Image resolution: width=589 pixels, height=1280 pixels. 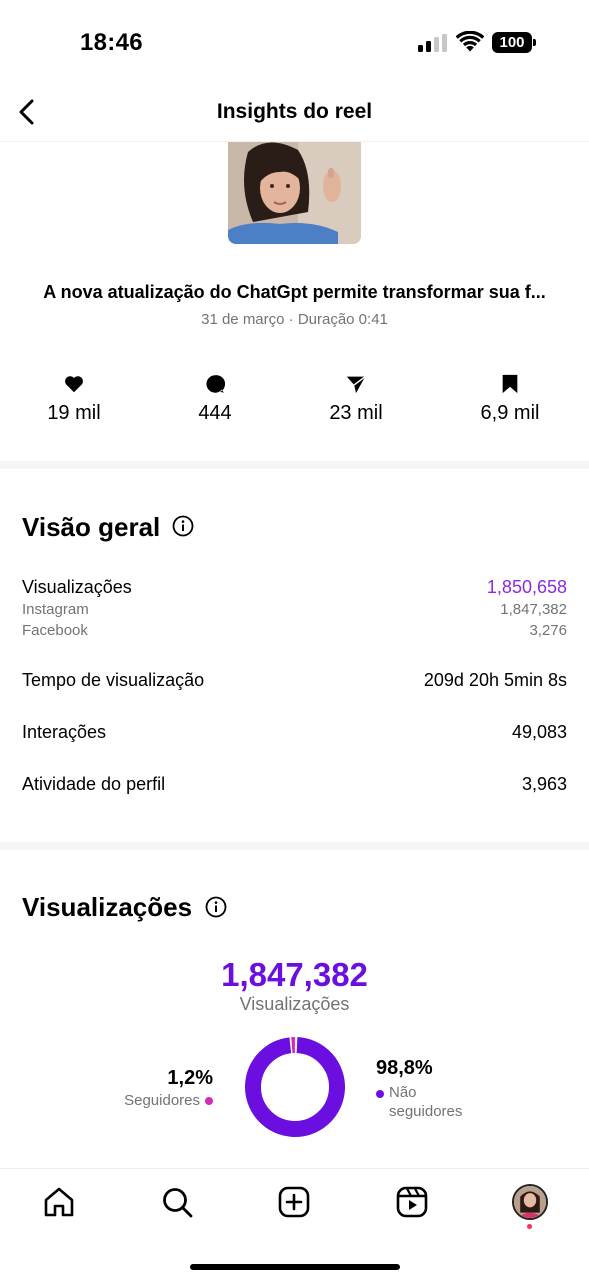 I want to click on battery-icon: 100, so click(x=514, y=42).